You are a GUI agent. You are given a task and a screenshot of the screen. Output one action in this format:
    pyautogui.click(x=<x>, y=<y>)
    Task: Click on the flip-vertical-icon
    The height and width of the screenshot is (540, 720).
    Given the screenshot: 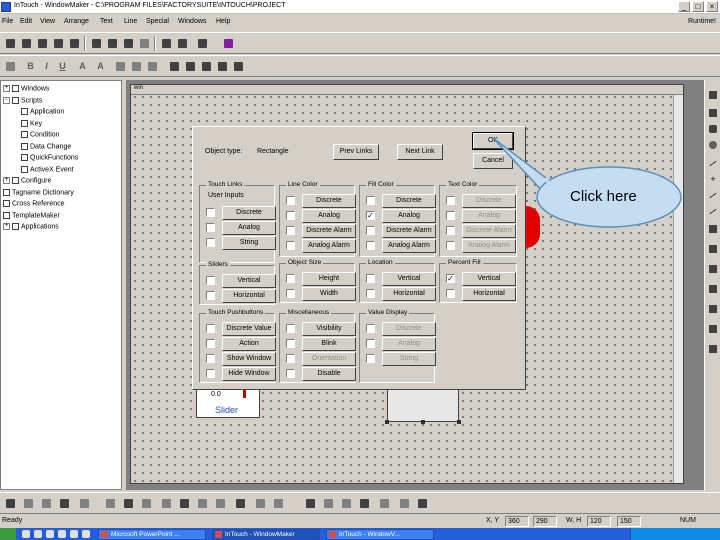 What is the action you would take?
    pyautogui.click(x=346, y=503)
    